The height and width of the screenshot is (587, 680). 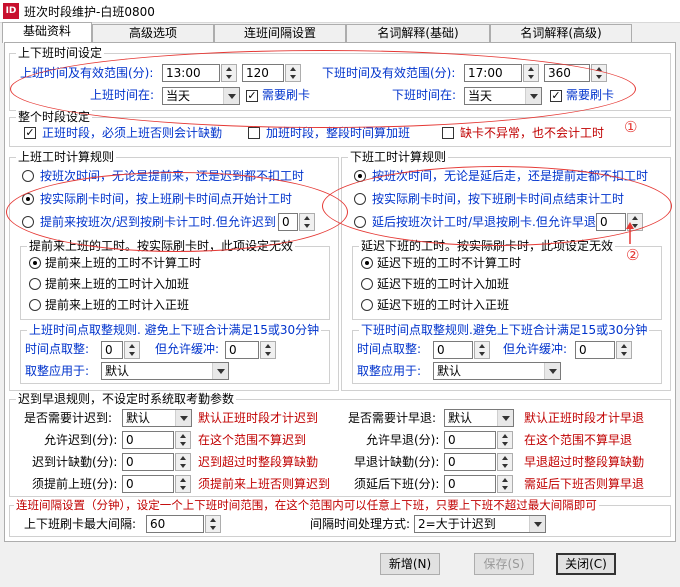 What do you see at coordinates (75, 462) in the screenshot?
I see `late-absent-label: 迟到计缺勤(分):` at bounding box center [75, 462].